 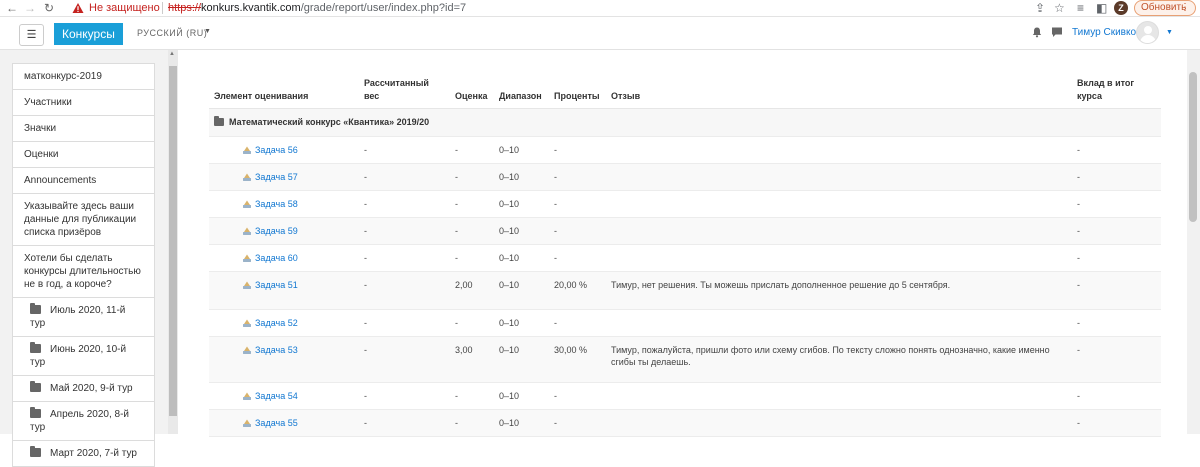 I want to click on drawer-item-participants: Участники, so click(x=83, y=103).